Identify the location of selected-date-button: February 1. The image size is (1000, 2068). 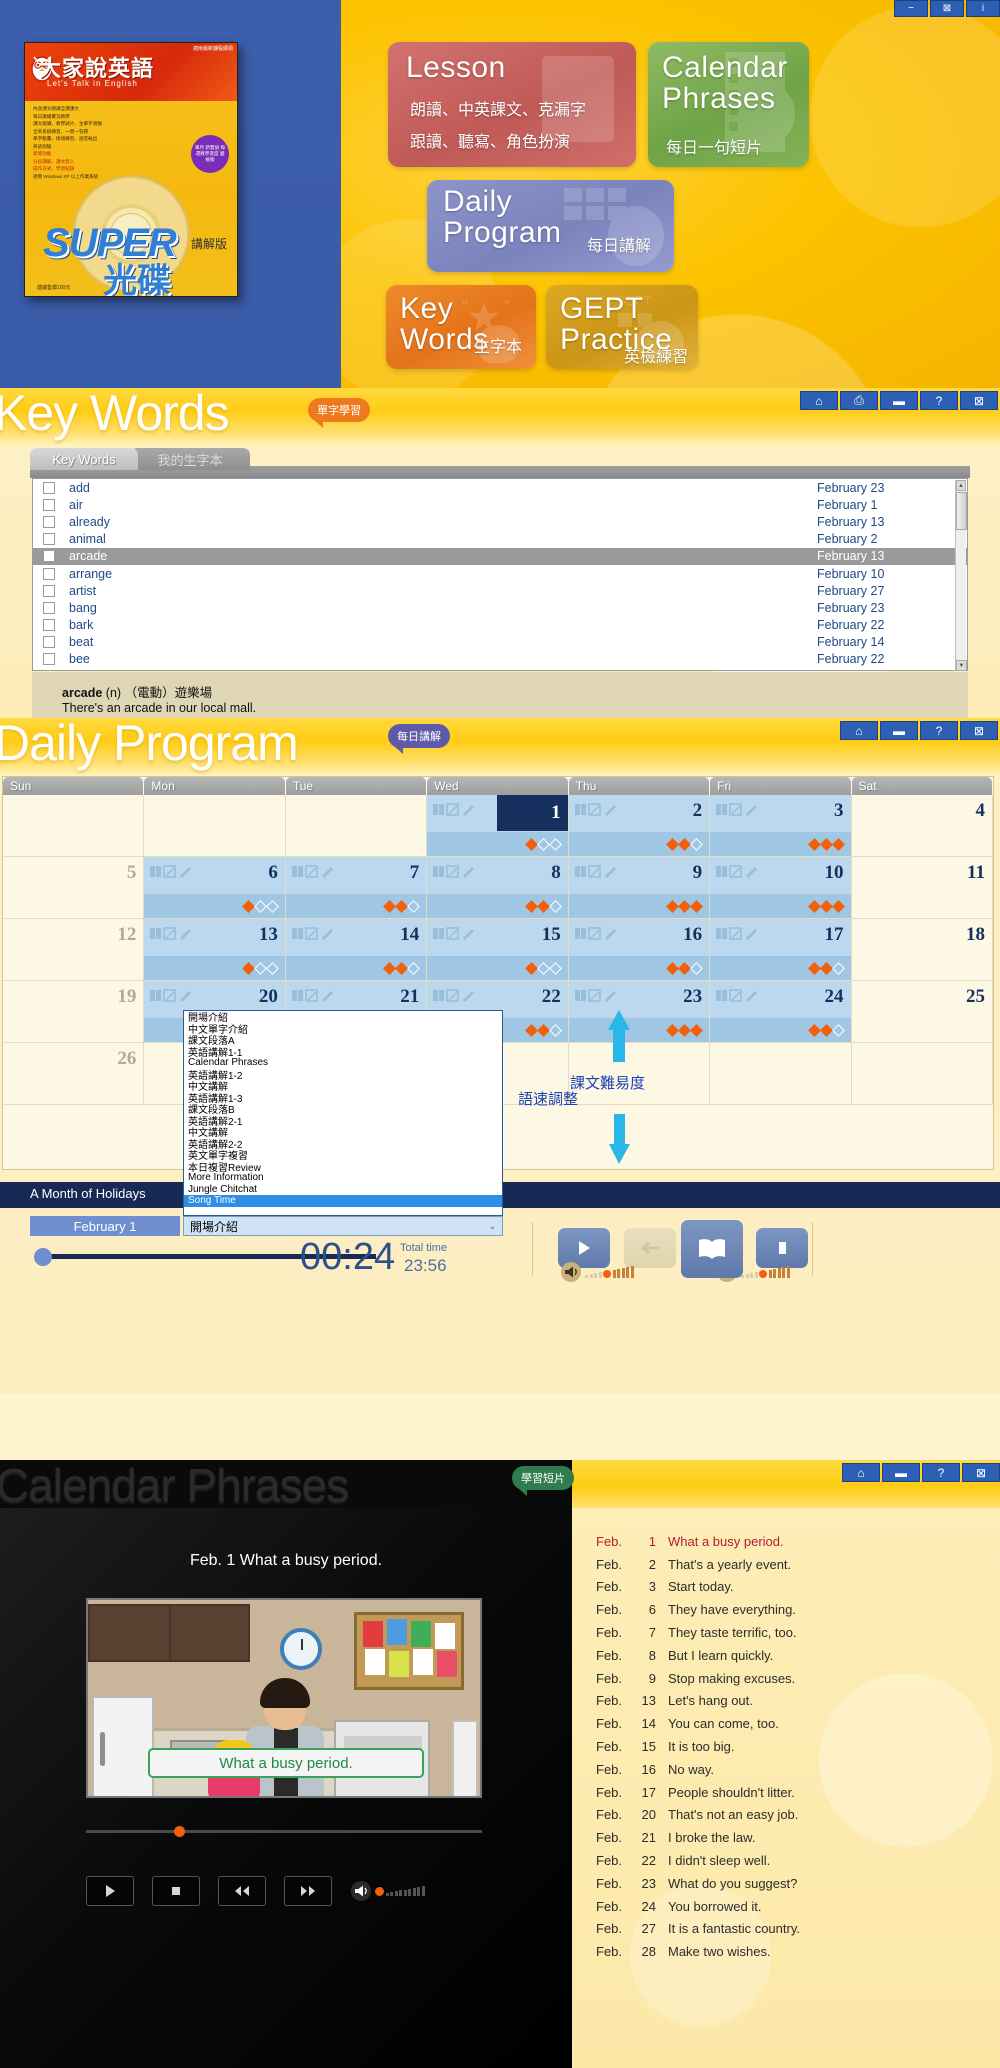
(105, 1226).